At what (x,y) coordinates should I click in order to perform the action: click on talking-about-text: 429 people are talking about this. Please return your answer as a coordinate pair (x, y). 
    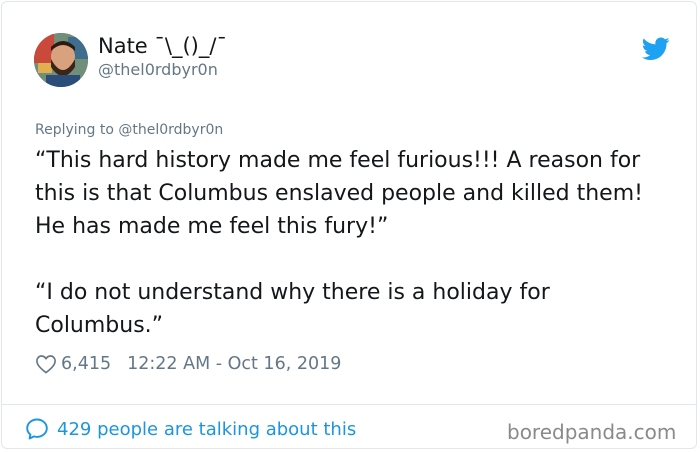
    Looking at the image, I should click on (207, 429).